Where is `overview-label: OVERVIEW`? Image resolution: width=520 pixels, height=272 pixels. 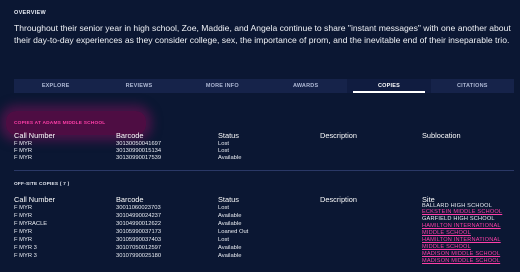
overview-label: OVERVIEW is located at coordinates (30, 13).